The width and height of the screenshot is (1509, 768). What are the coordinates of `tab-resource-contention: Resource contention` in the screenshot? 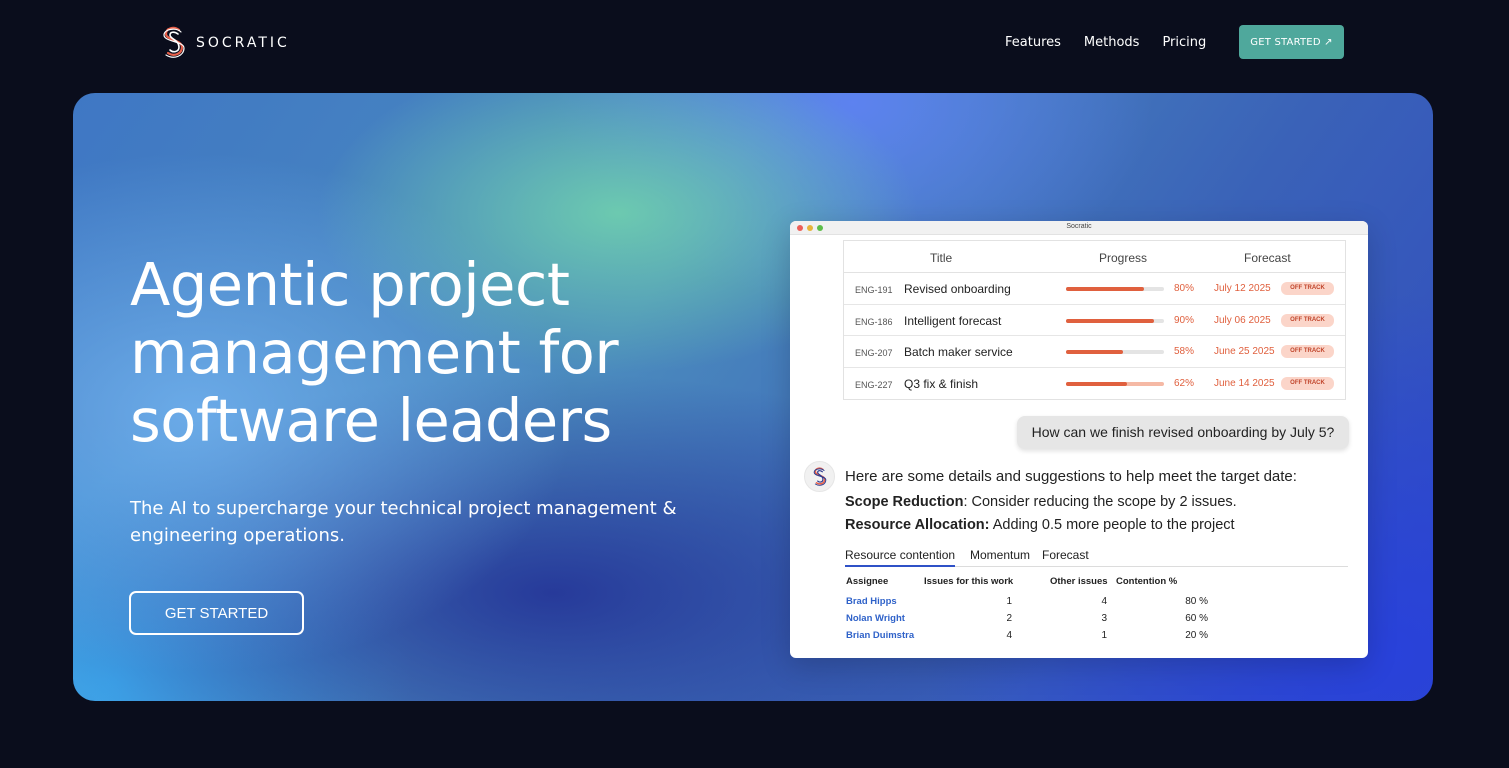 It's located at (900, 557).